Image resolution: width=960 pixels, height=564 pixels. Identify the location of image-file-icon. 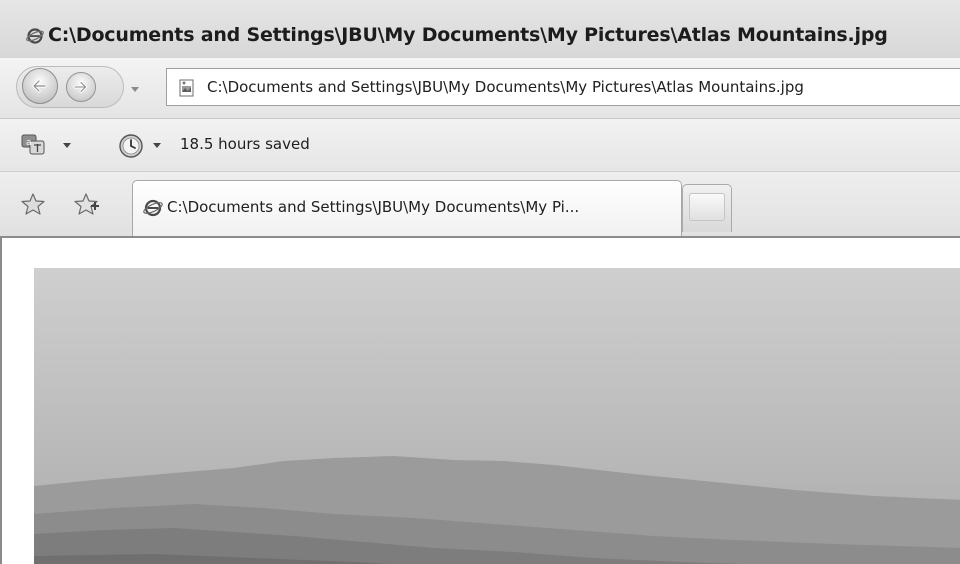
(186, 88).